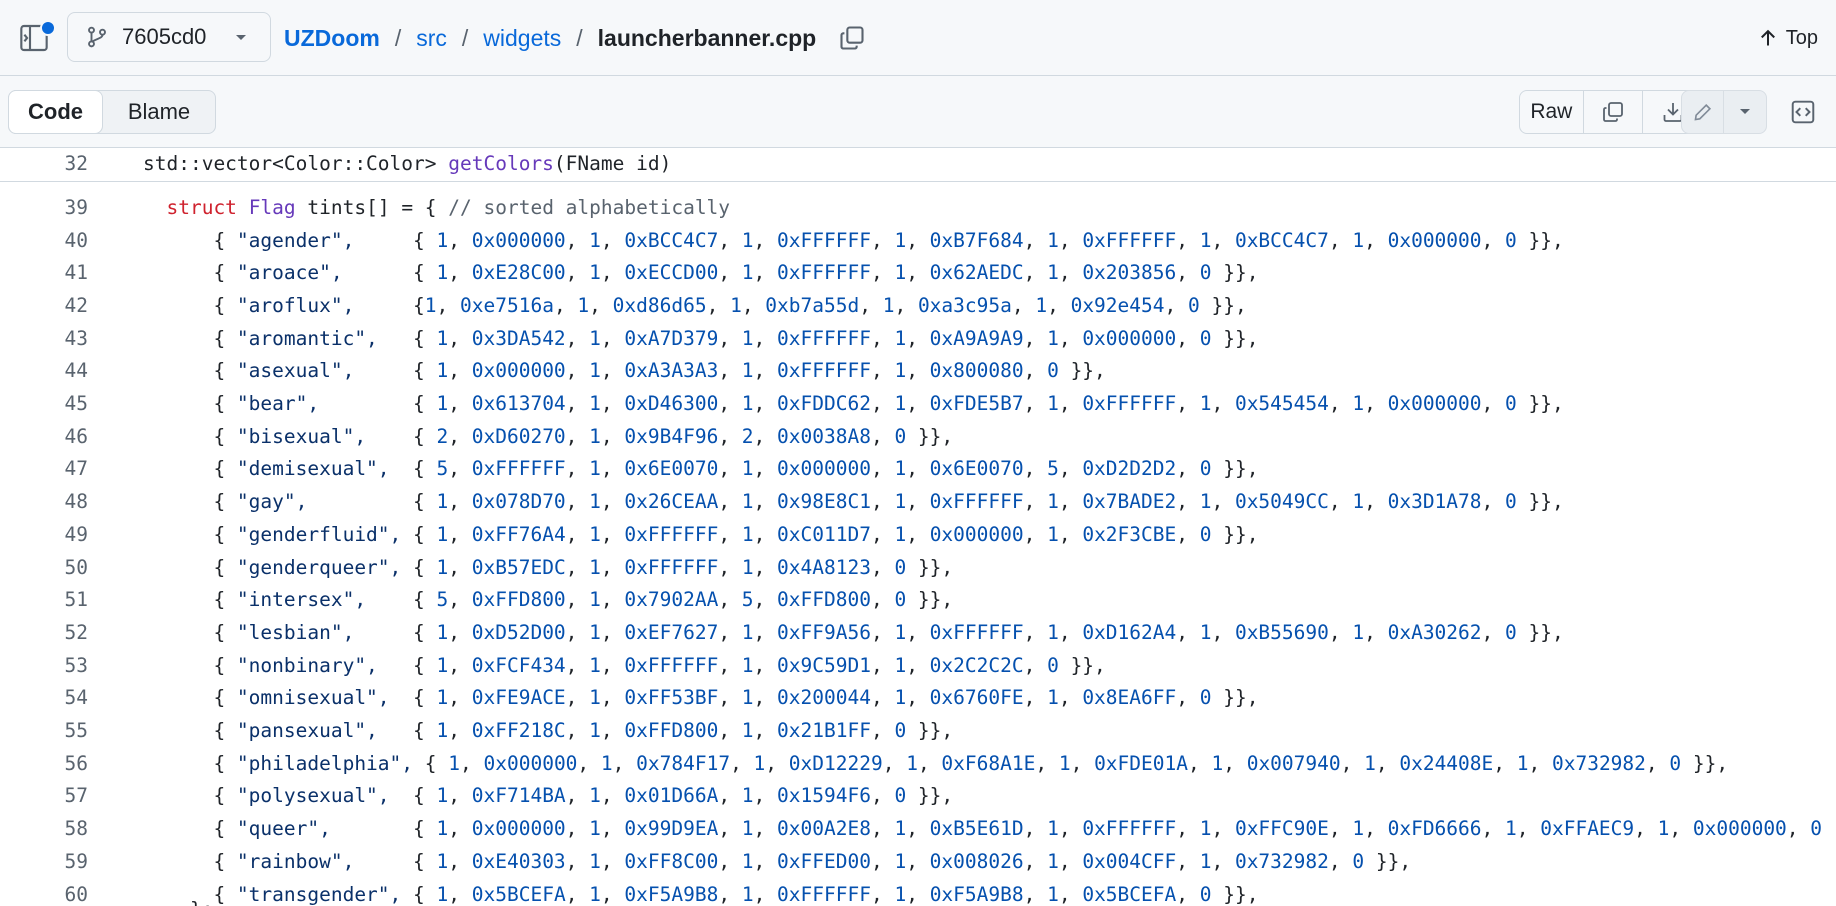  What do you see at coordinates (671, 371) in the screenshot?
I see `color-value: 0xA3A3A3` at bounding box center [671, 371].